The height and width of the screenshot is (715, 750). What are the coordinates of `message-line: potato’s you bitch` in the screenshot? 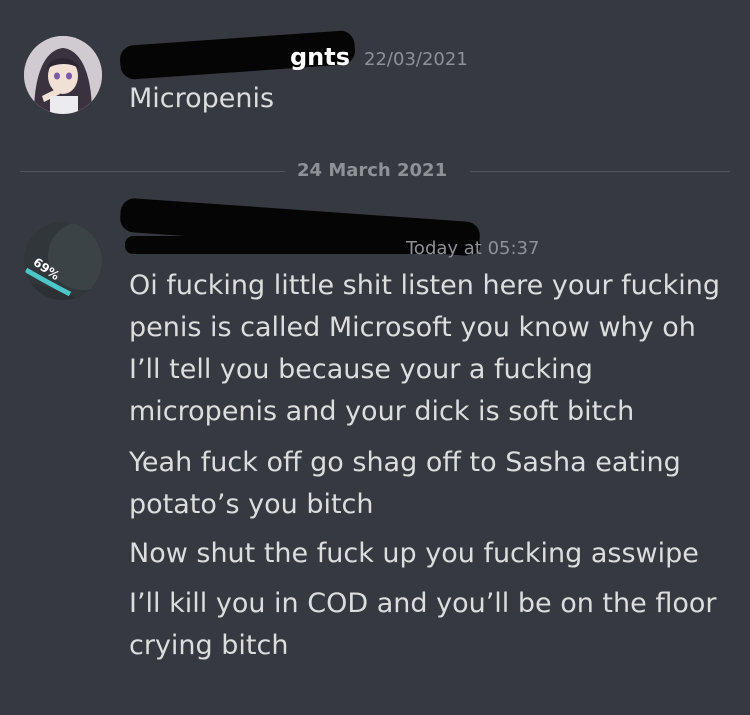 It's located at (251, 504).